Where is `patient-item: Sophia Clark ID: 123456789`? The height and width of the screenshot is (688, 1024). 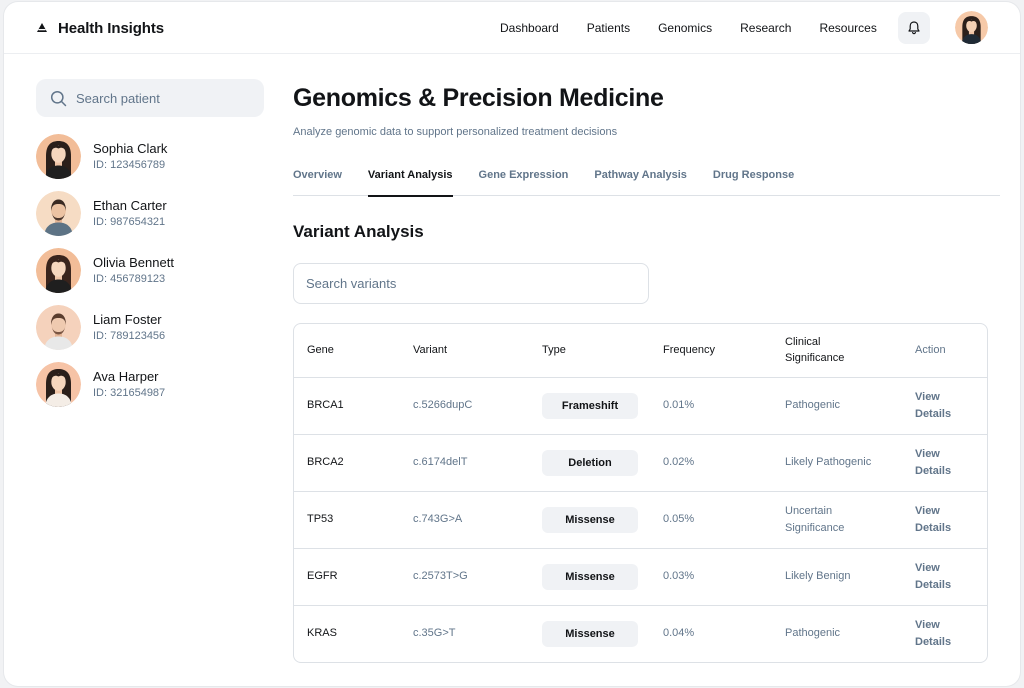 patient-item: Sophia Clark ID: 123456789 is located at coordinates (150, 156).